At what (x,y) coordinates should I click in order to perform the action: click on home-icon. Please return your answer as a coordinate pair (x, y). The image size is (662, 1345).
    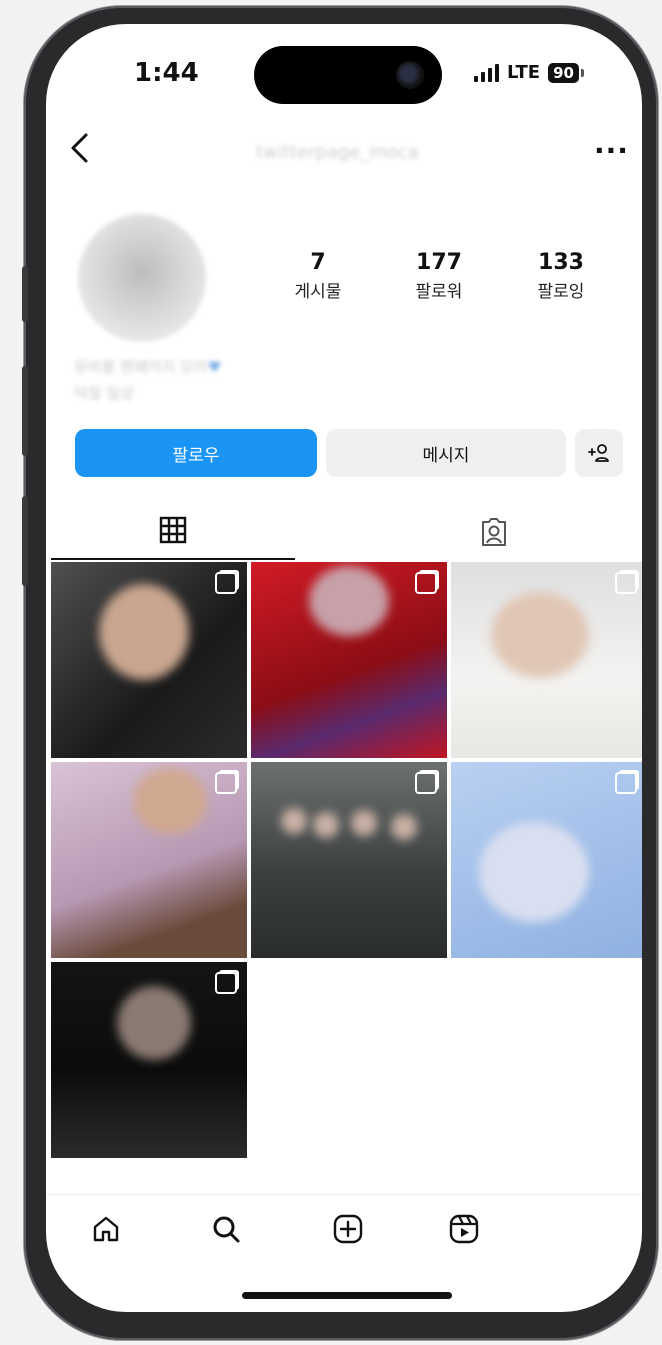
    Looking at the image, I should click on (106, 1229).